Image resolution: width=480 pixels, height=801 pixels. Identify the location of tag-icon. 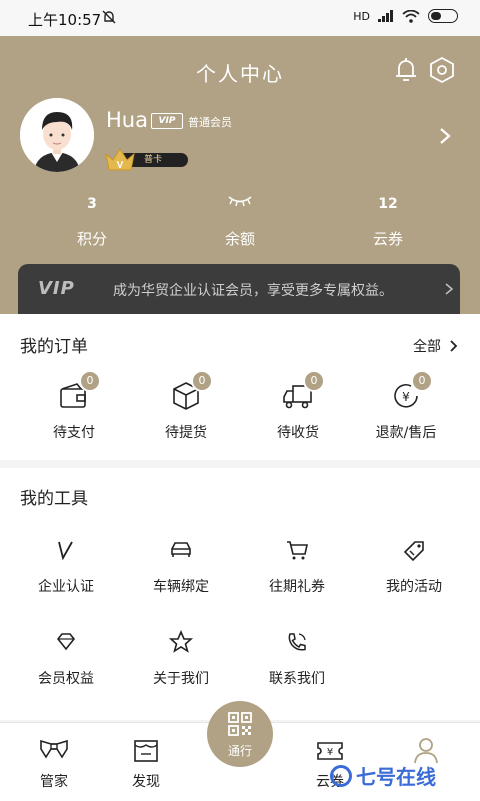
(413, 551).